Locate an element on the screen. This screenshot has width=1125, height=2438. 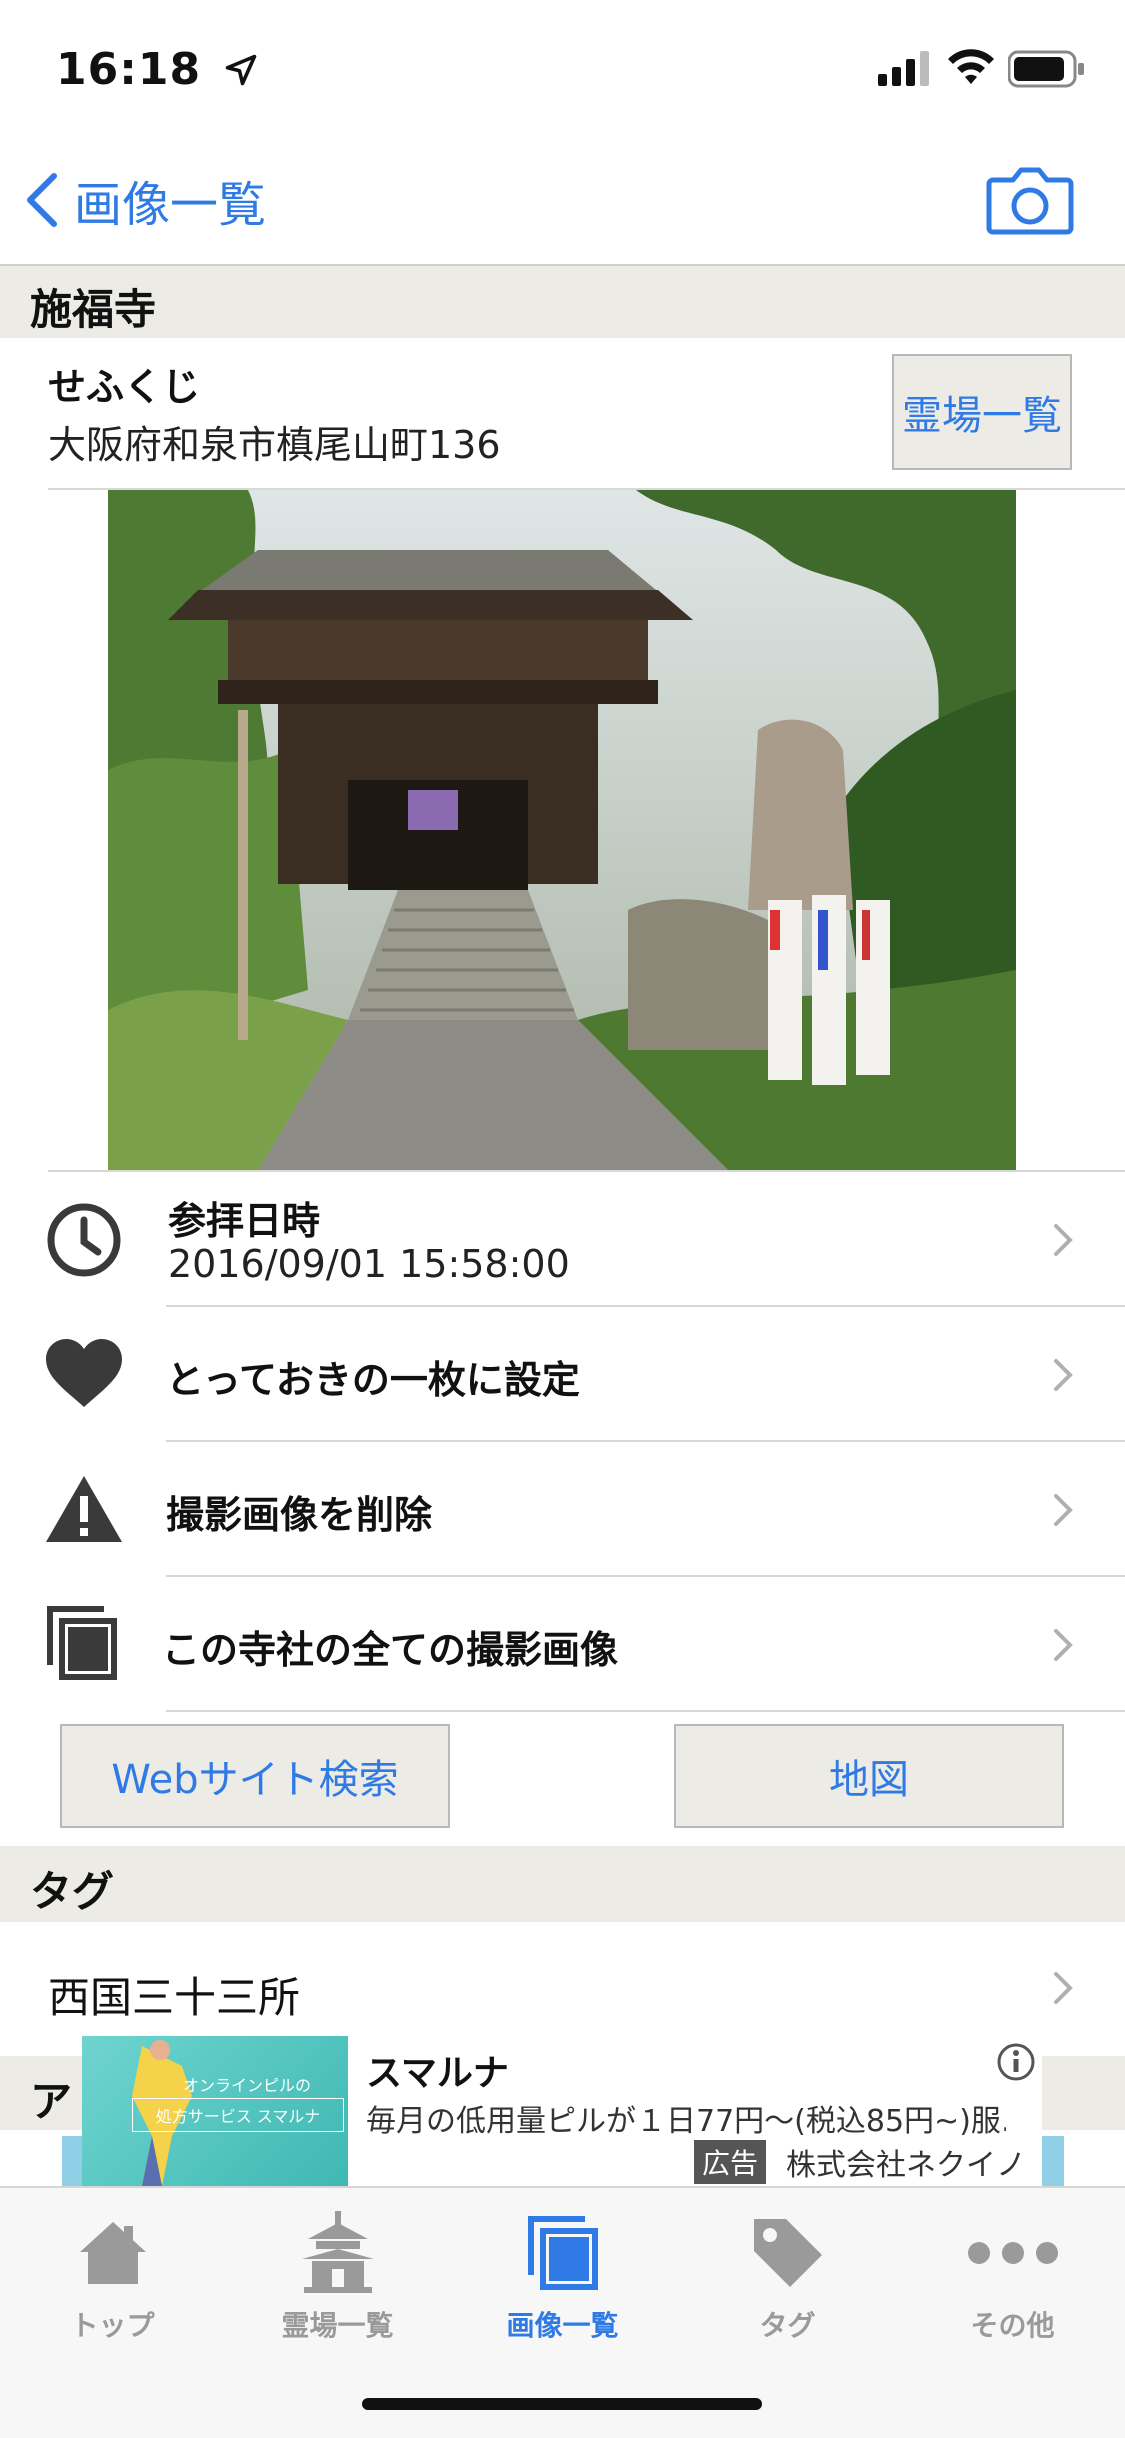
warning-icon is located at coordinates (84, 1509).